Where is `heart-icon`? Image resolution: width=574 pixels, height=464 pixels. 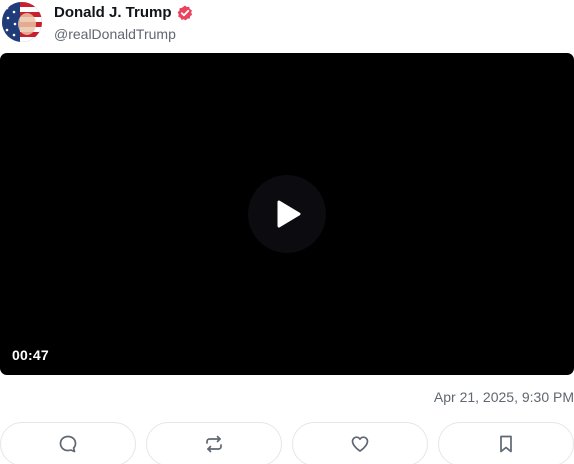 heart-icon is located at coordinates (360, 444).